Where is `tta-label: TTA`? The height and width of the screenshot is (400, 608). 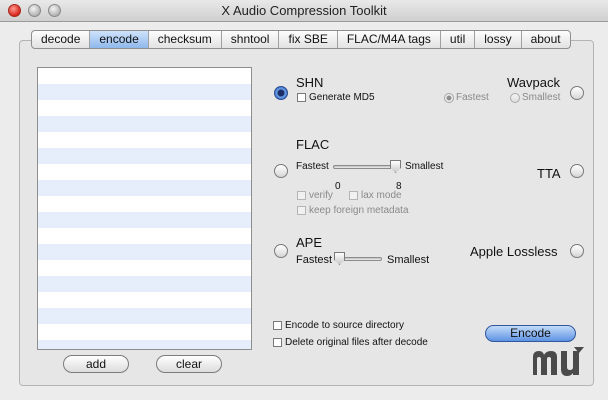
tta-label: TTA is located at coordinates (549, 173).